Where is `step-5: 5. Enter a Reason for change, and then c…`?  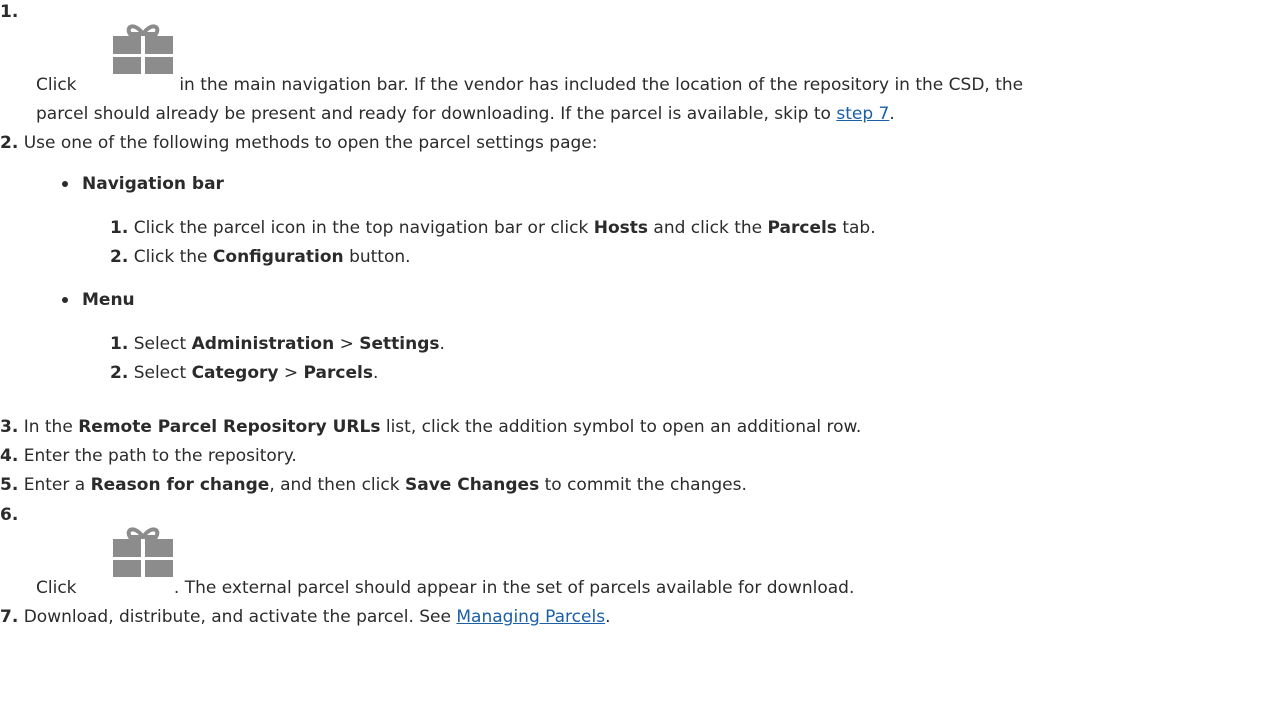 step-5: 5. Enter a Reason for change, and then c… is located at coordinates (373, 485).